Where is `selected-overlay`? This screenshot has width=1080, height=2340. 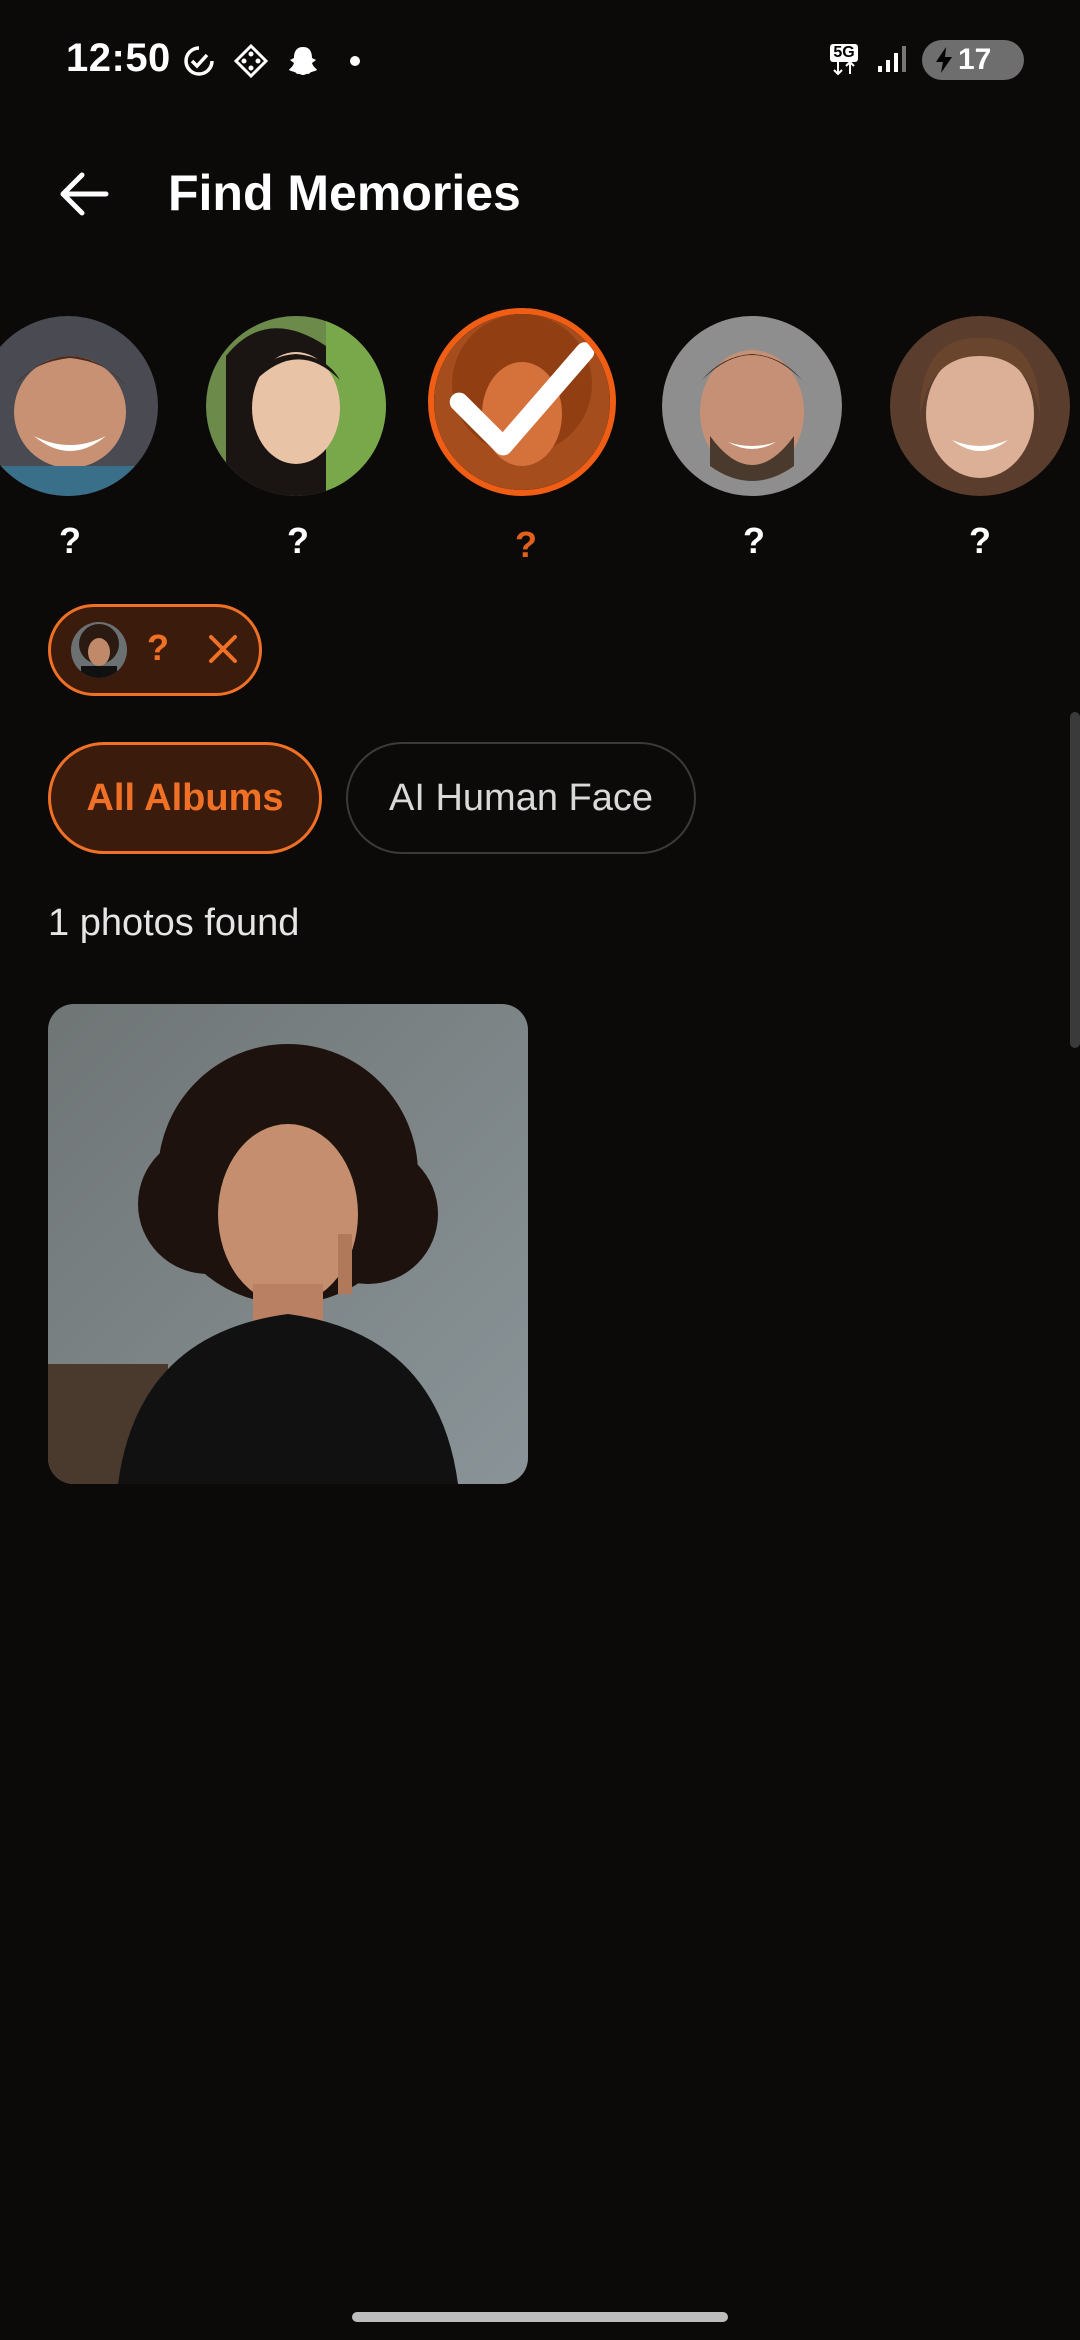
selected-overlay is located at coordinates (522, 402).